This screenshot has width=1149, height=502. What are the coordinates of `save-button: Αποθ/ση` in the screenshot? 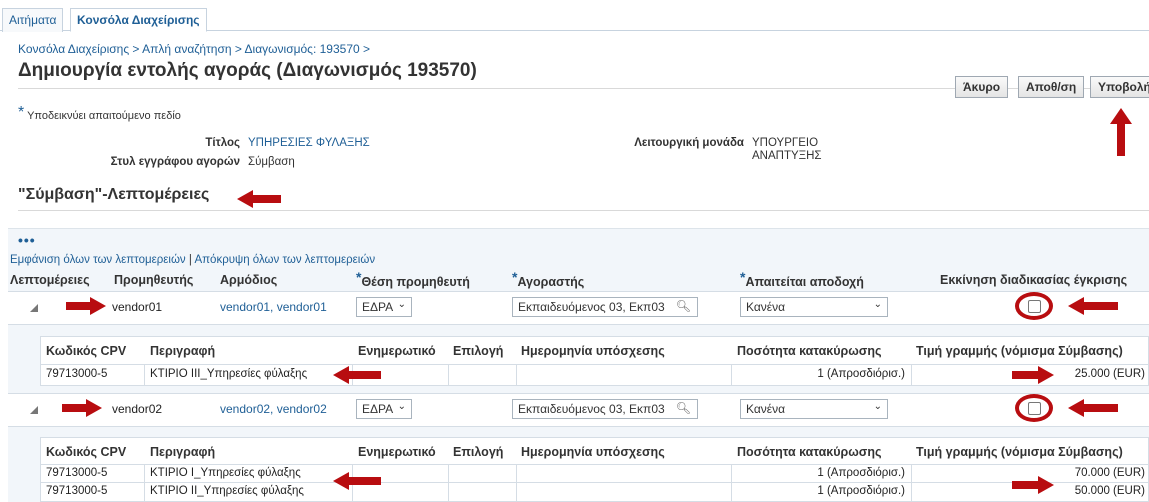 It's located at (1051, 87).